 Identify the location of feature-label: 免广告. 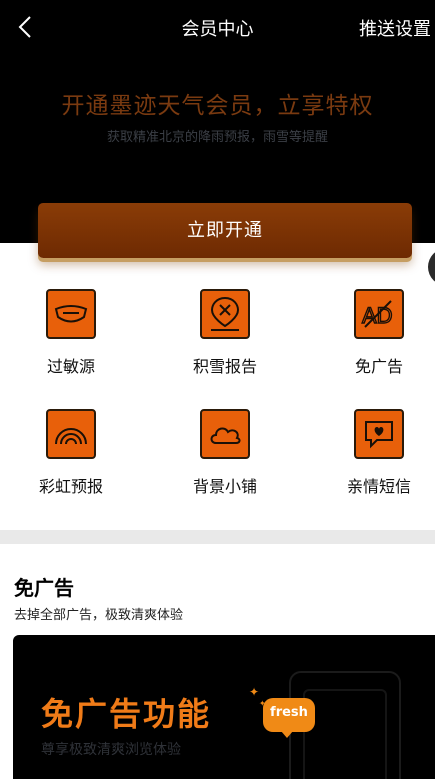
(378, 366).